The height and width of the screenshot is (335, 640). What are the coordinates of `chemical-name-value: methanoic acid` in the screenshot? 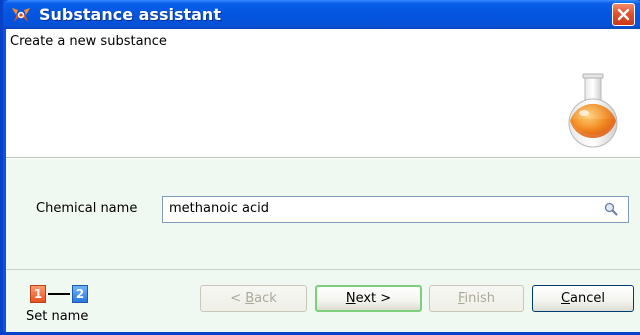 It's located at (219, 208).